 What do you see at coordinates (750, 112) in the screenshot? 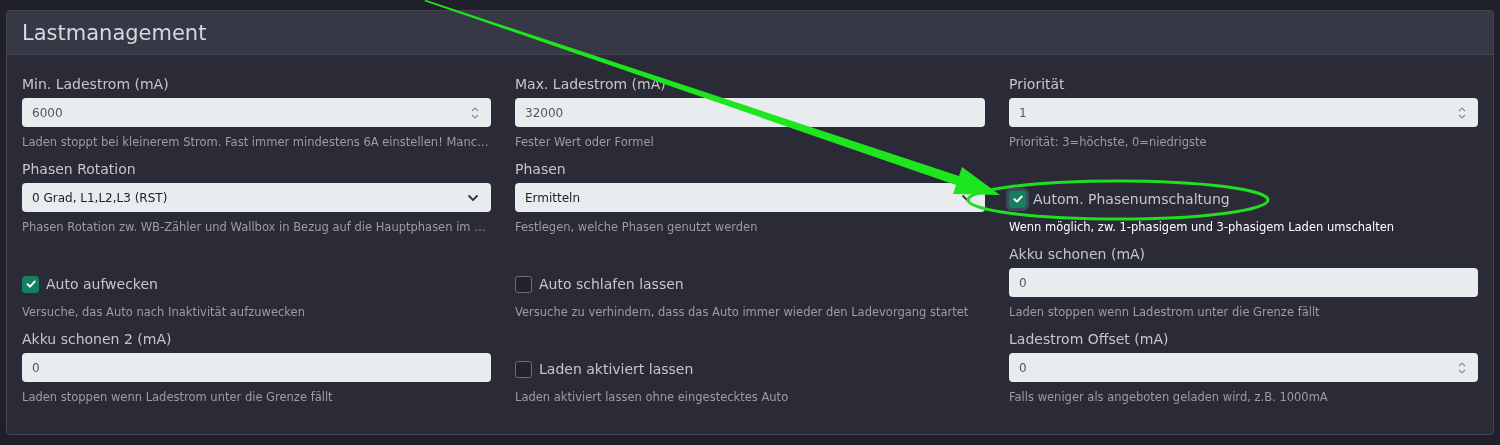
I see `input-field: 32000` at bounding box center [750, 112].